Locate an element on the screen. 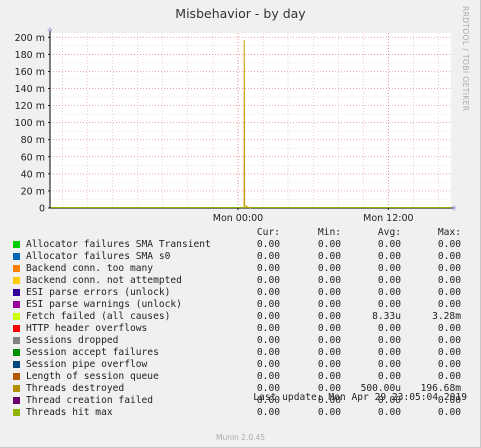 Image resolution: width=481 pixels, height=448 pixels. legend-row: Thread creation failed 0.00 0.00 0.00 0.00 is located at coordinates (236, 401).